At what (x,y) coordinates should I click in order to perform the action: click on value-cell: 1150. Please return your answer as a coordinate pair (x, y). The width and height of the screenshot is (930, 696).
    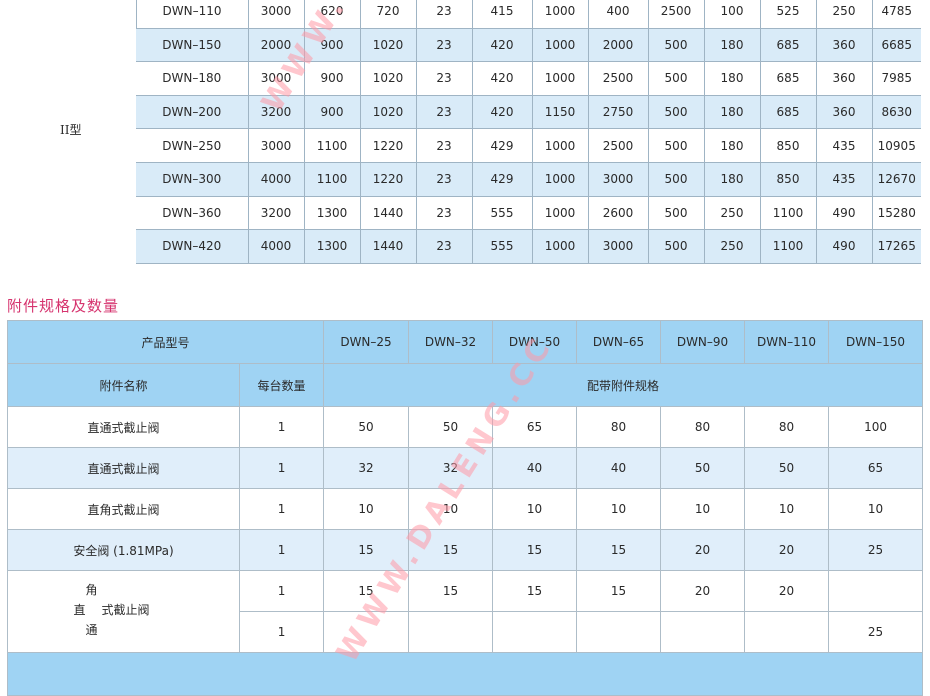
    Looking at the image, I should click on (559, 111).